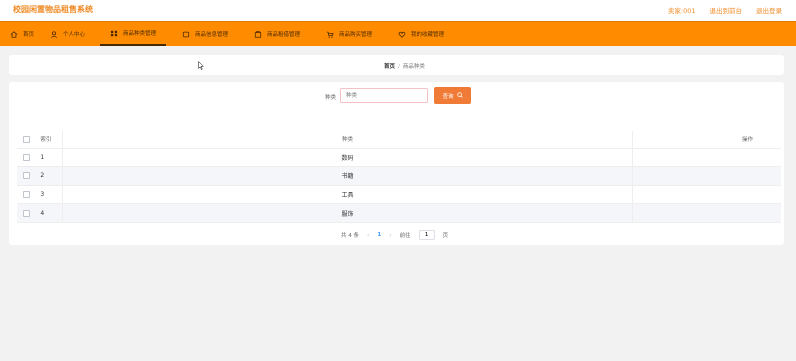 This screenshot has height=361, width=796. What do you see at coordinates (49, 195) in the screenshot?
I see `row-index: 3` at bounding box center [49, 195].